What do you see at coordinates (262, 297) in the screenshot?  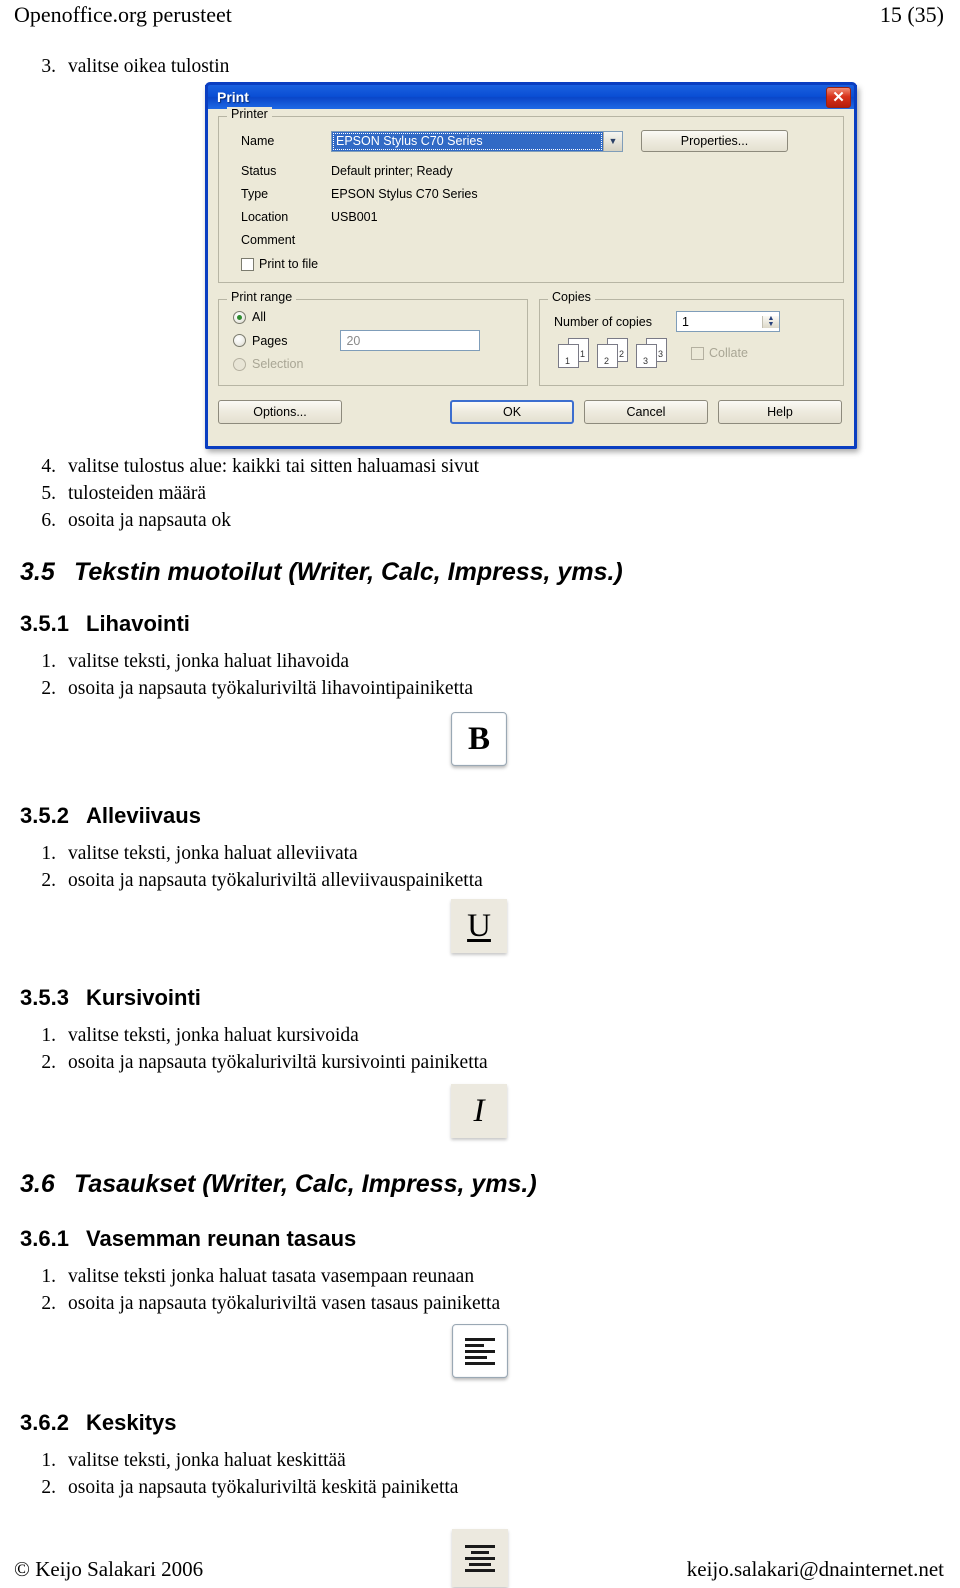 I see `print-range-label: Print range` at bounding box center [262, 297].